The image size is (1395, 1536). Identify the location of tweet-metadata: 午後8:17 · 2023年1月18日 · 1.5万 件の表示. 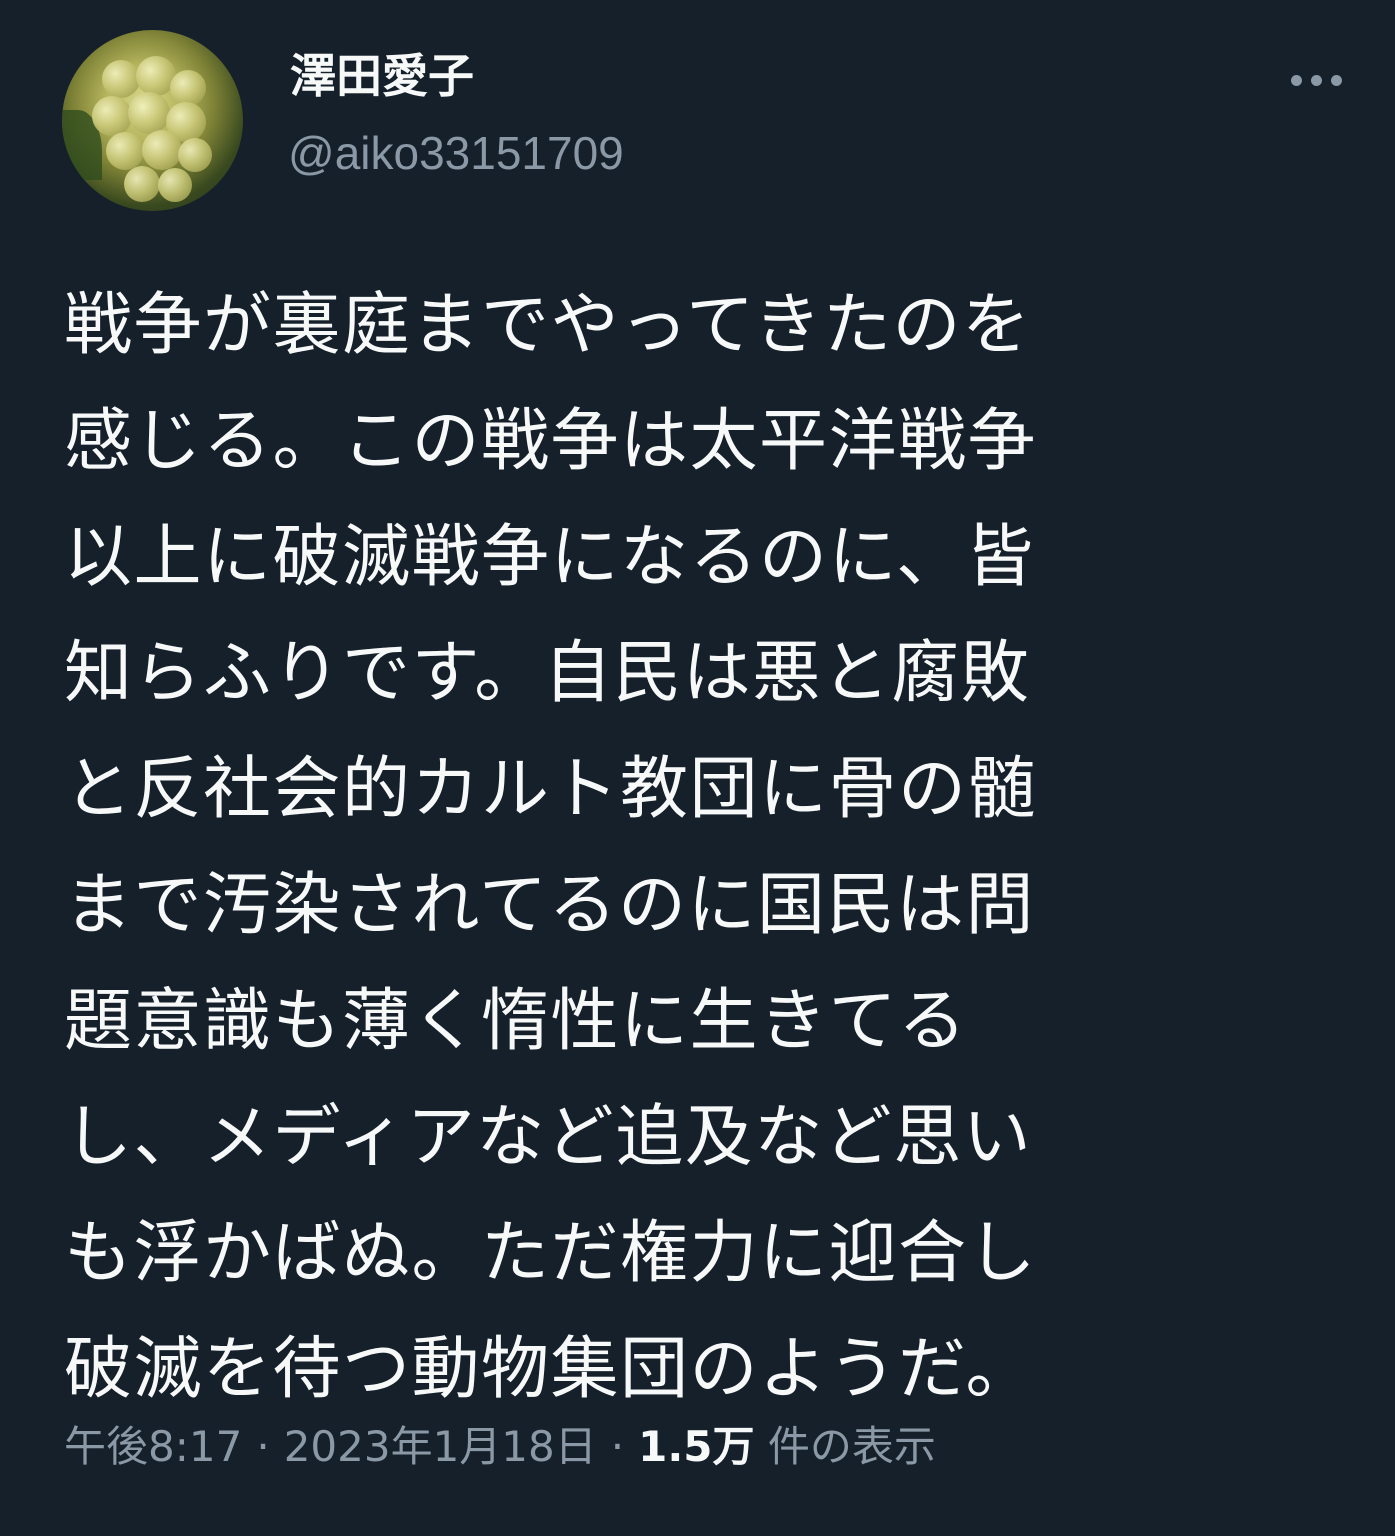
(500, 1447).